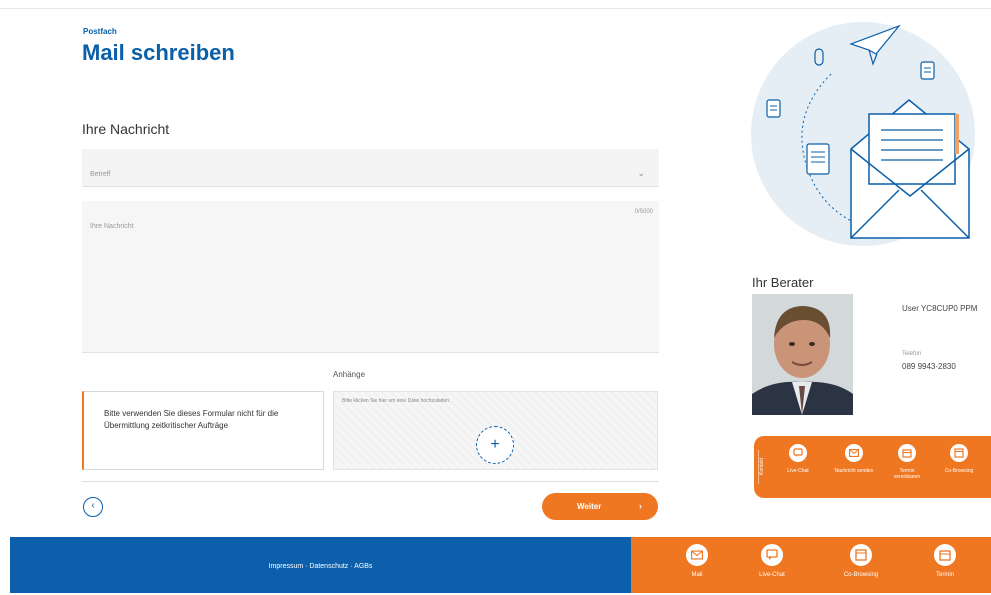  Describe the element at coordinates (100, 174) in the screenshot. I see `subject-placeholder: Betreff` at that location.